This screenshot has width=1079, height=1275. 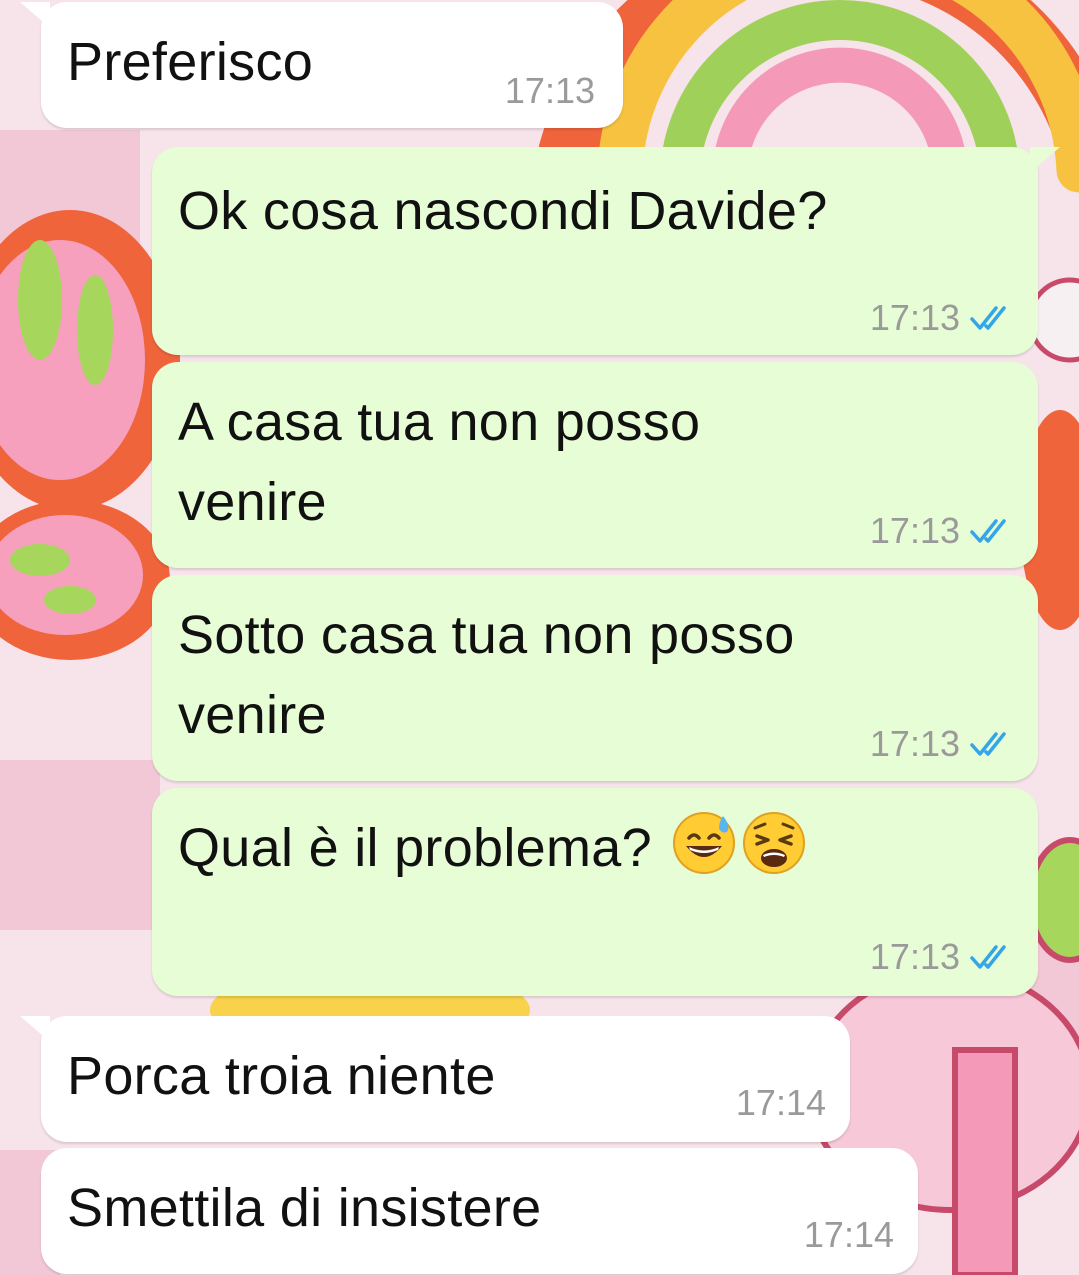 I want to click on message-bubble-incoming: Smettila di insistere 17:14, so click(x=479, y=1211).